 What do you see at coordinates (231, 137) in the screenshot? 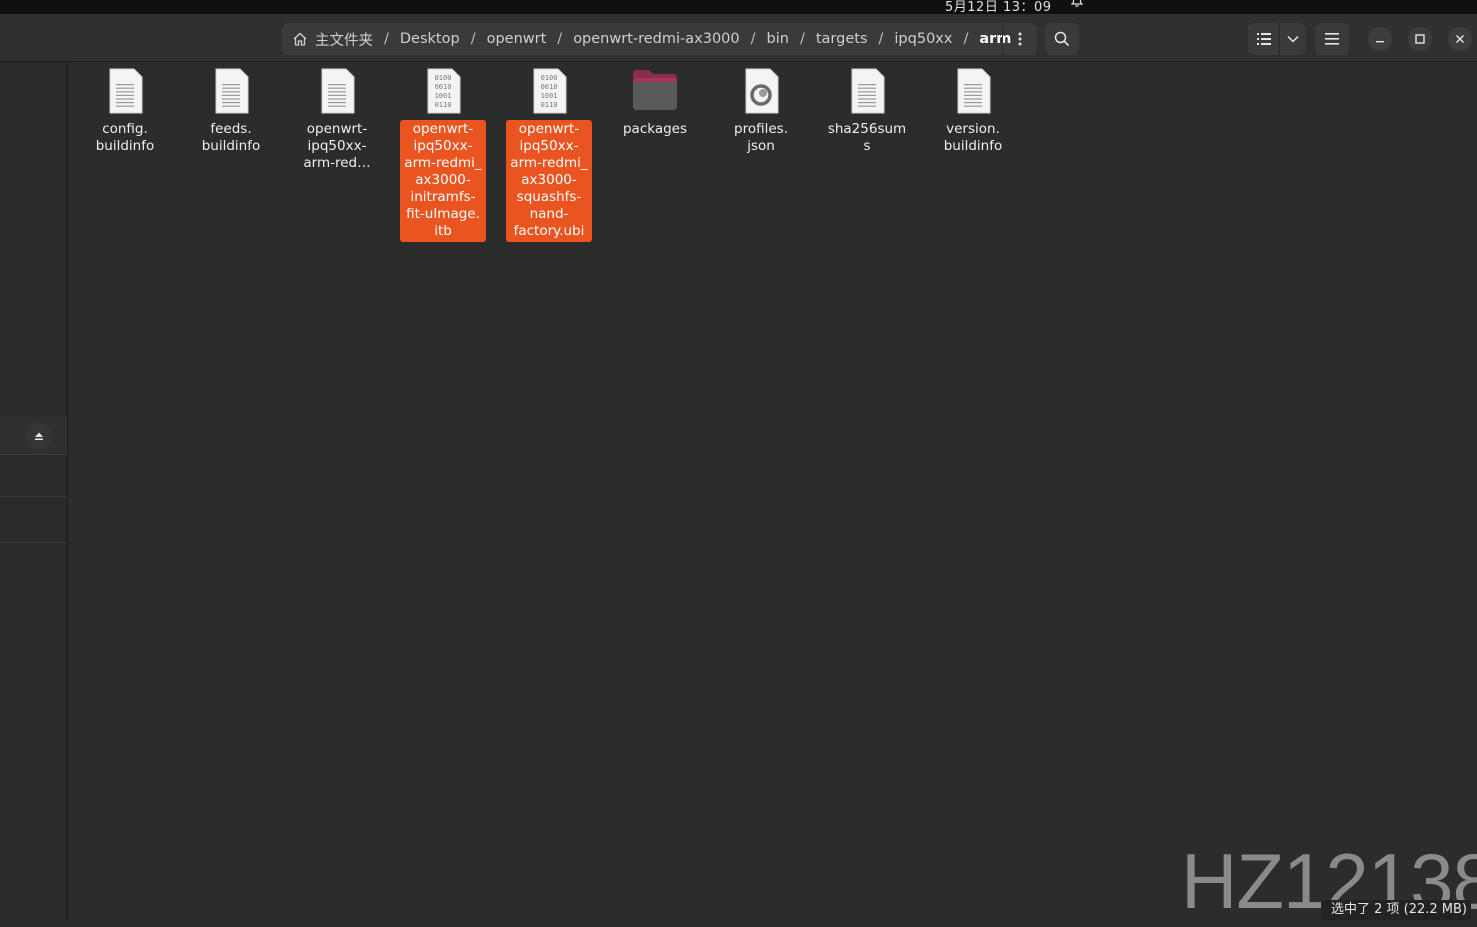
I see `file-name-label: feeds. buildinfo` at bounding box center [231, 137].